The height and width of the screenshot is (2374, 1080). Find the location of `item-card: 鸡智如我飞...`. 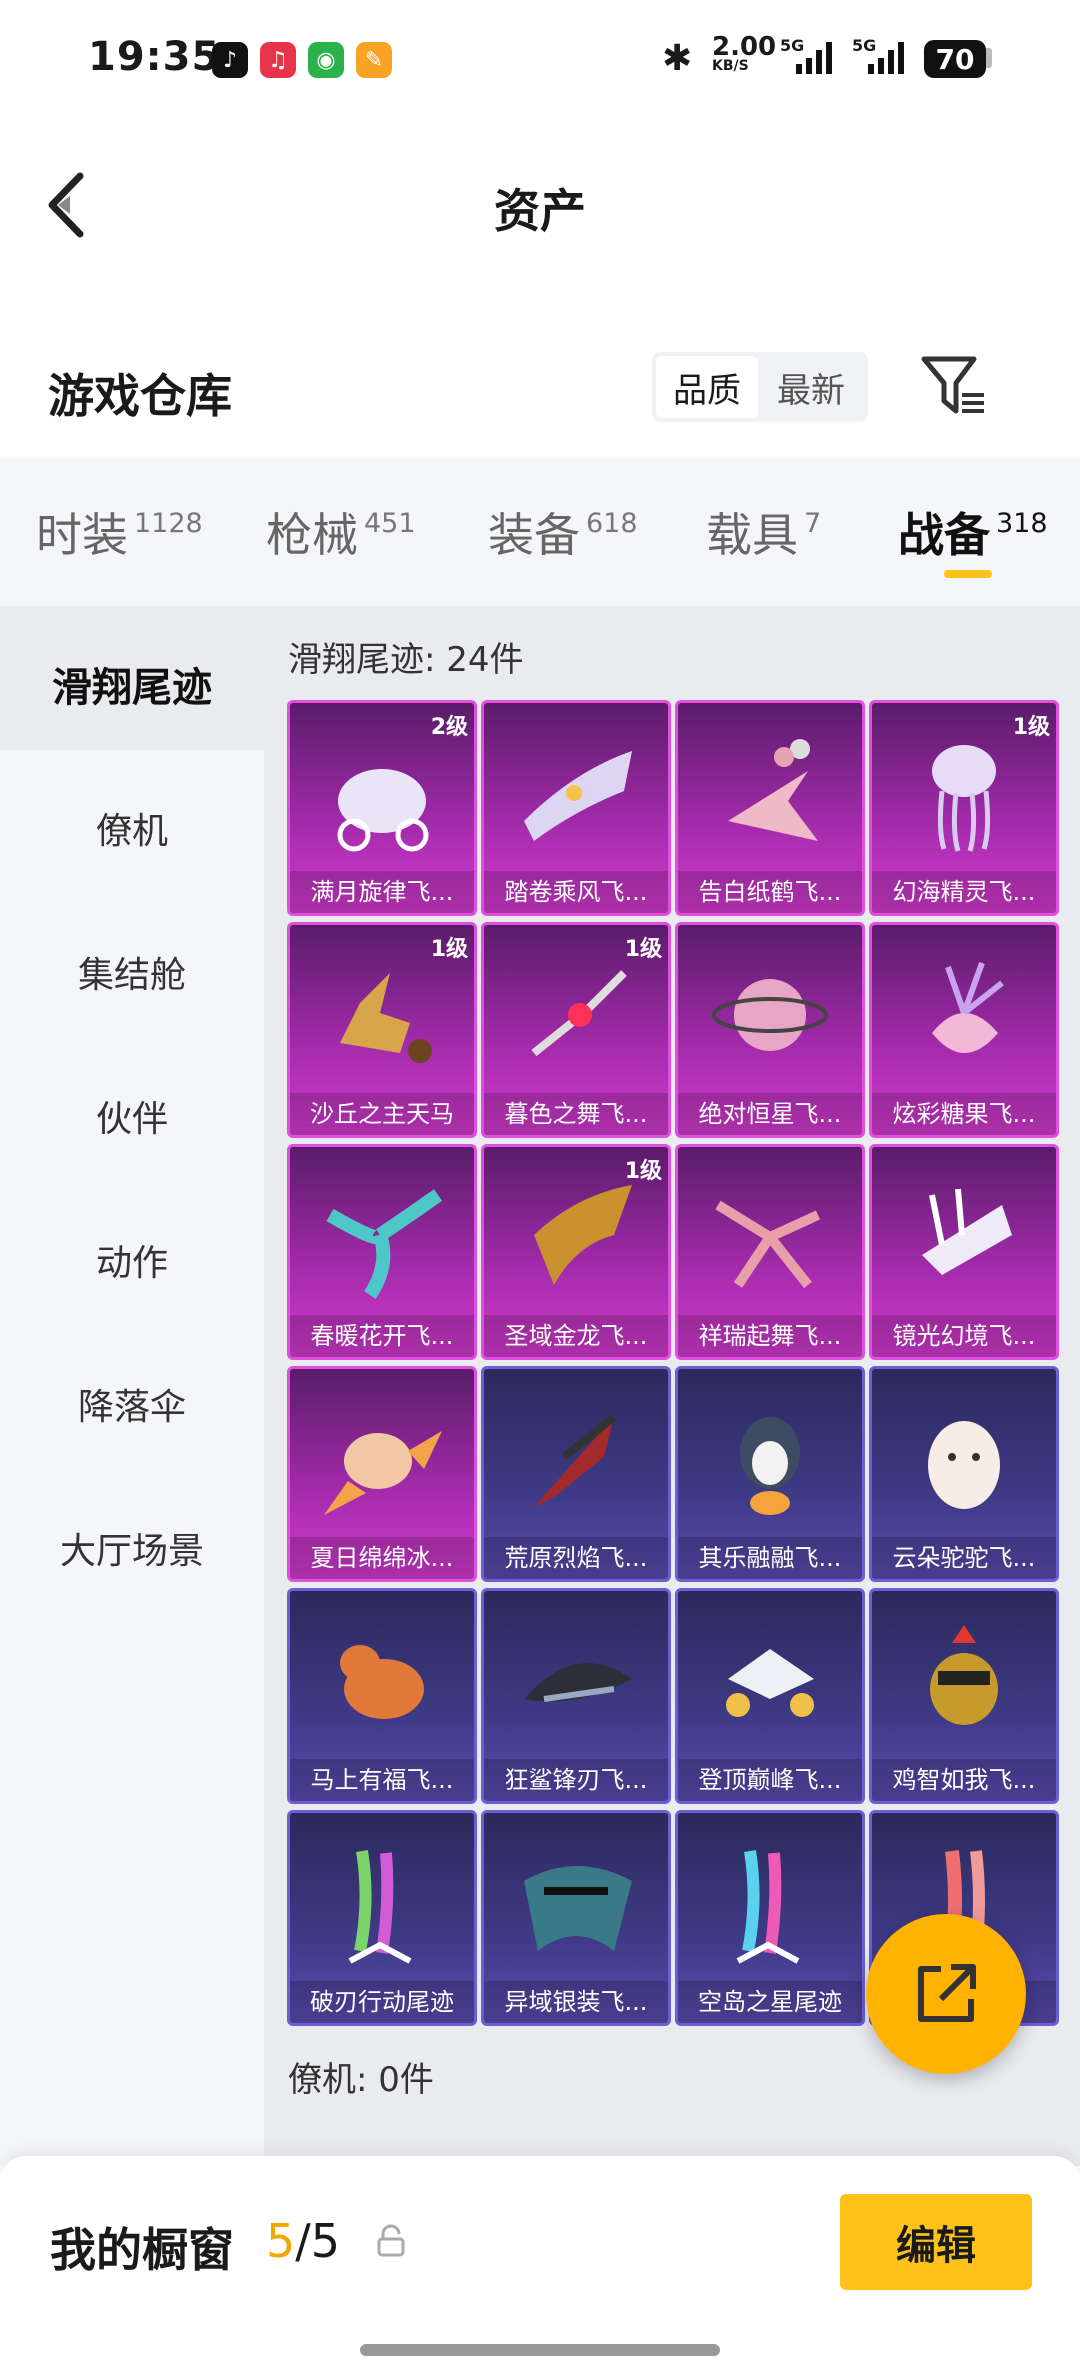

item-card: 鸡智如我飞... is located at coordinates (964, 1696).